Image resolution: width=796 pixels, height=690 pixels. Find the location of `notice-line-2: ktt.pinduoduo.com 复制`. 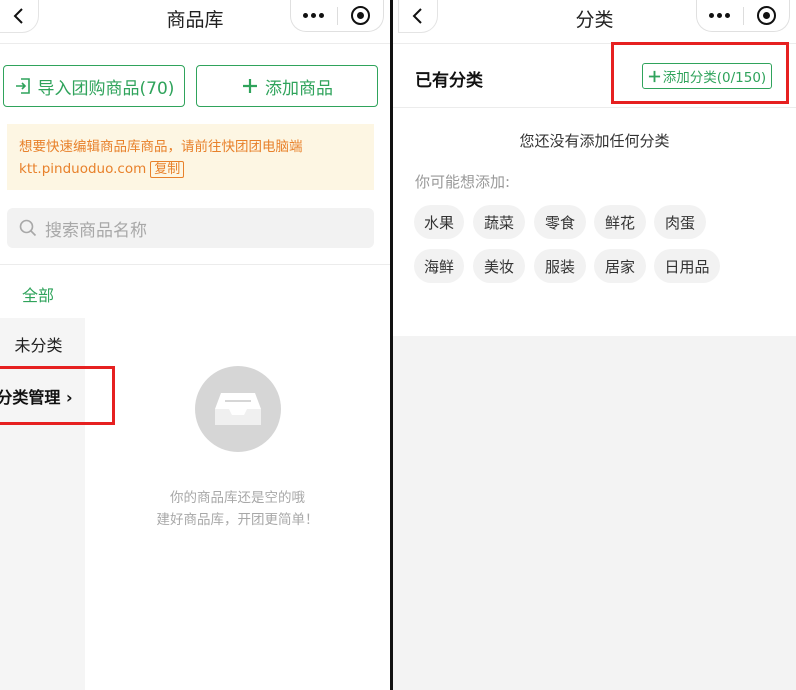

notice-line-2: ktt.pinduoduo.com 复制 is located at coordinates (190, 169).